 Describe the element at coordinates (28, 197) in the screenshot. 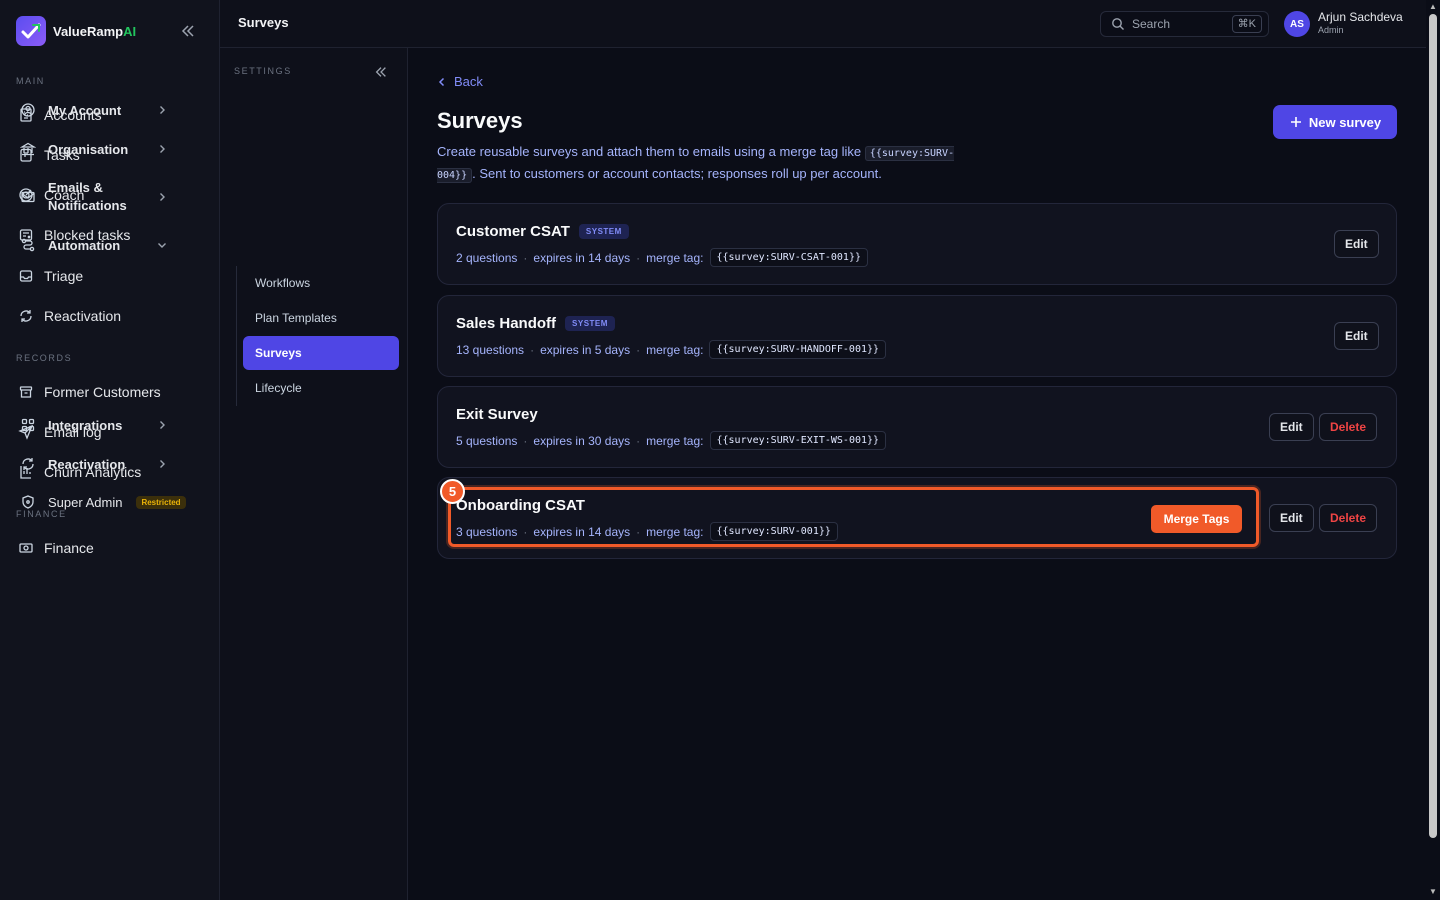

I see `mail-icon` at that location.